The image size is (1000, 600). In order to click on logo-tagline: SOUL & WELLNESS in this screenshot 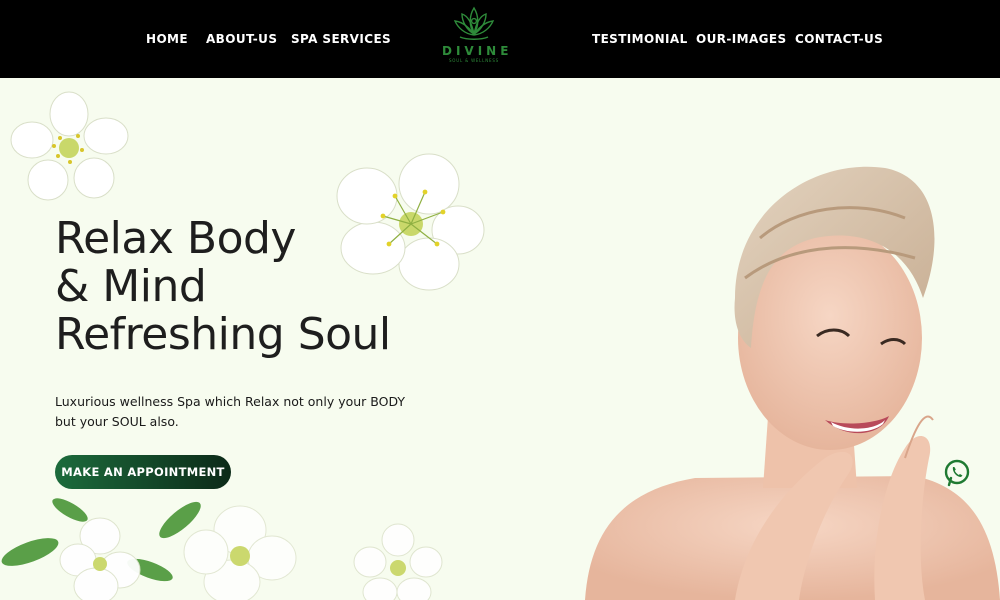, I will do `click(474, 60)`.